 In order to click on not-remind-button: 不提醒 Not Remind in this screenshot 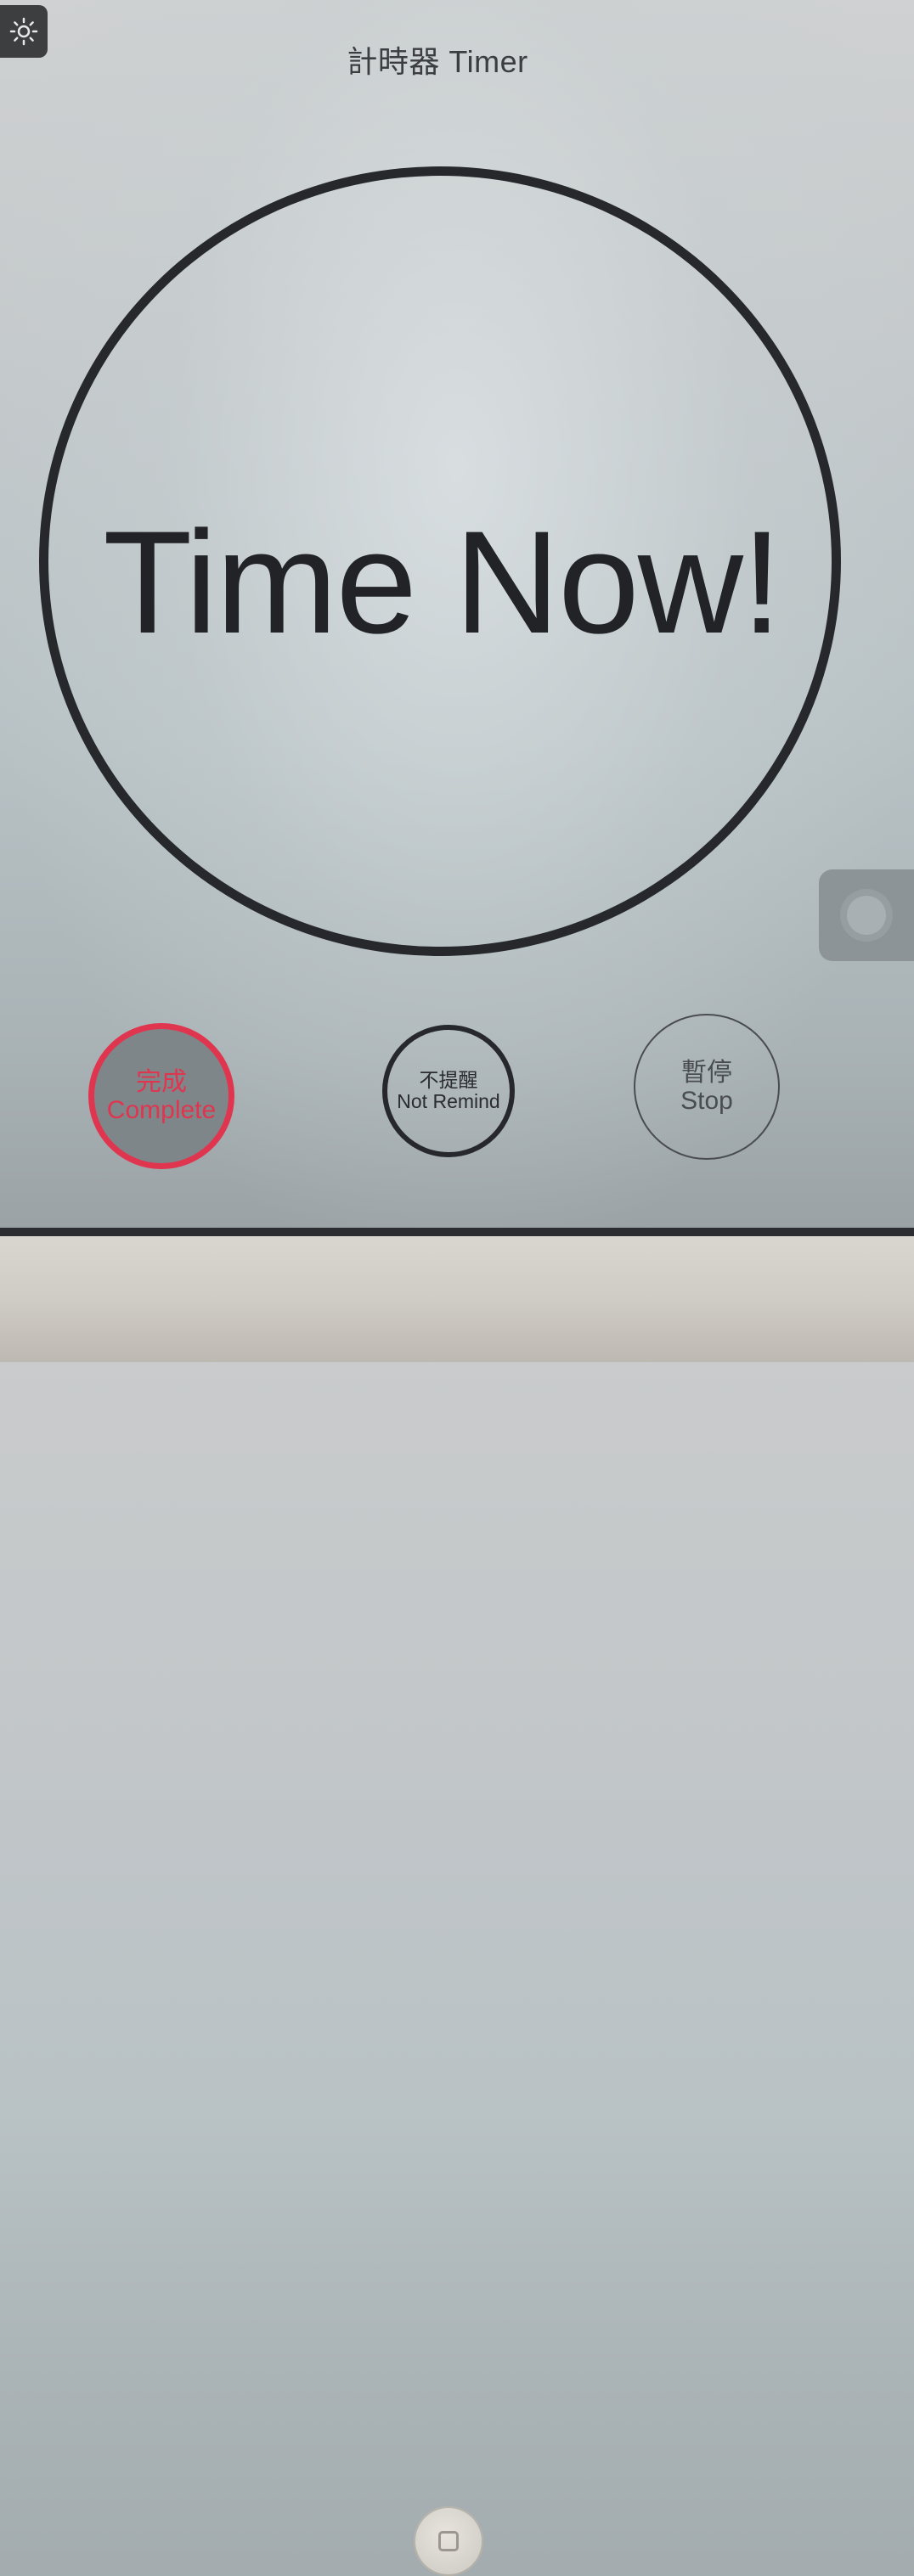, I will do `click(448, 1091)`.